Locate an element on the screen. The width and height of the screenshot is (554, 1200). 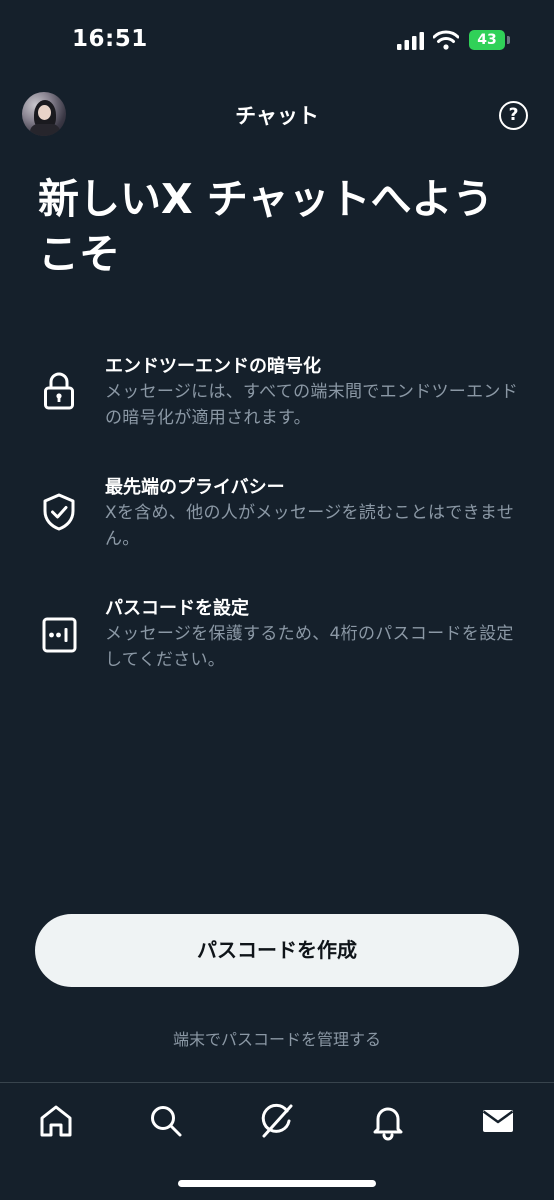
passcode-icon is located at coordinates (59, 635).